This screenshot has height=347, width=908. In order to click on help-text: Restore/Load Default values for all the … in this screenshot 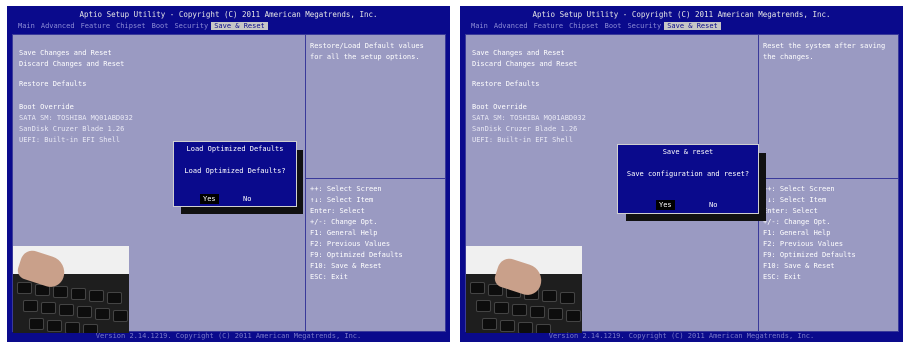, I will do `click(367, 51)`.